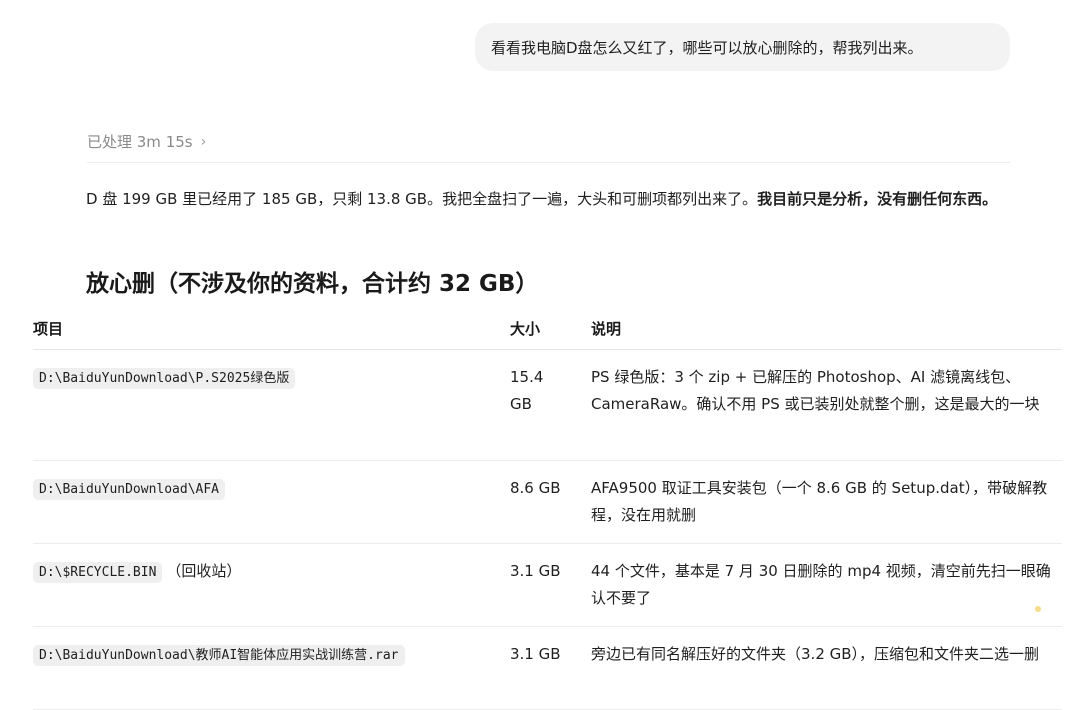 The height and width of the screenshot is (710, 1080). I want to click on user-message-bubble: 看看我电脑D盘怎么又红了，哪些可以放心删除的，帮我列出来。, so click(742, 47).